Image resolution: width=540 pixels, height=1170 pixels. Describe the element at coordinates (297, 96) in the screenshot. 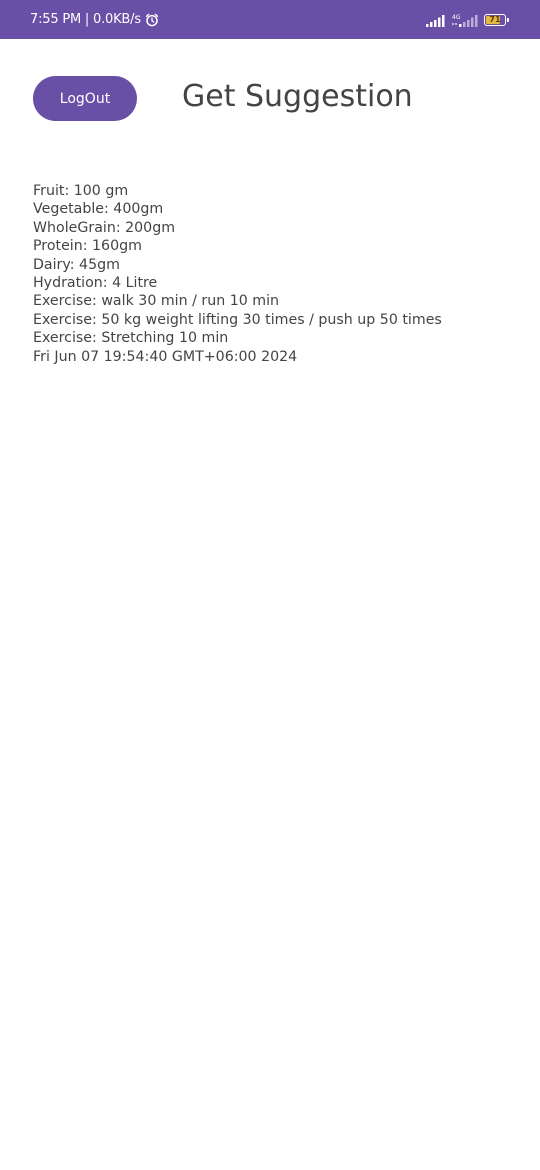

I see `page-title: Get Suggestion` at that location.